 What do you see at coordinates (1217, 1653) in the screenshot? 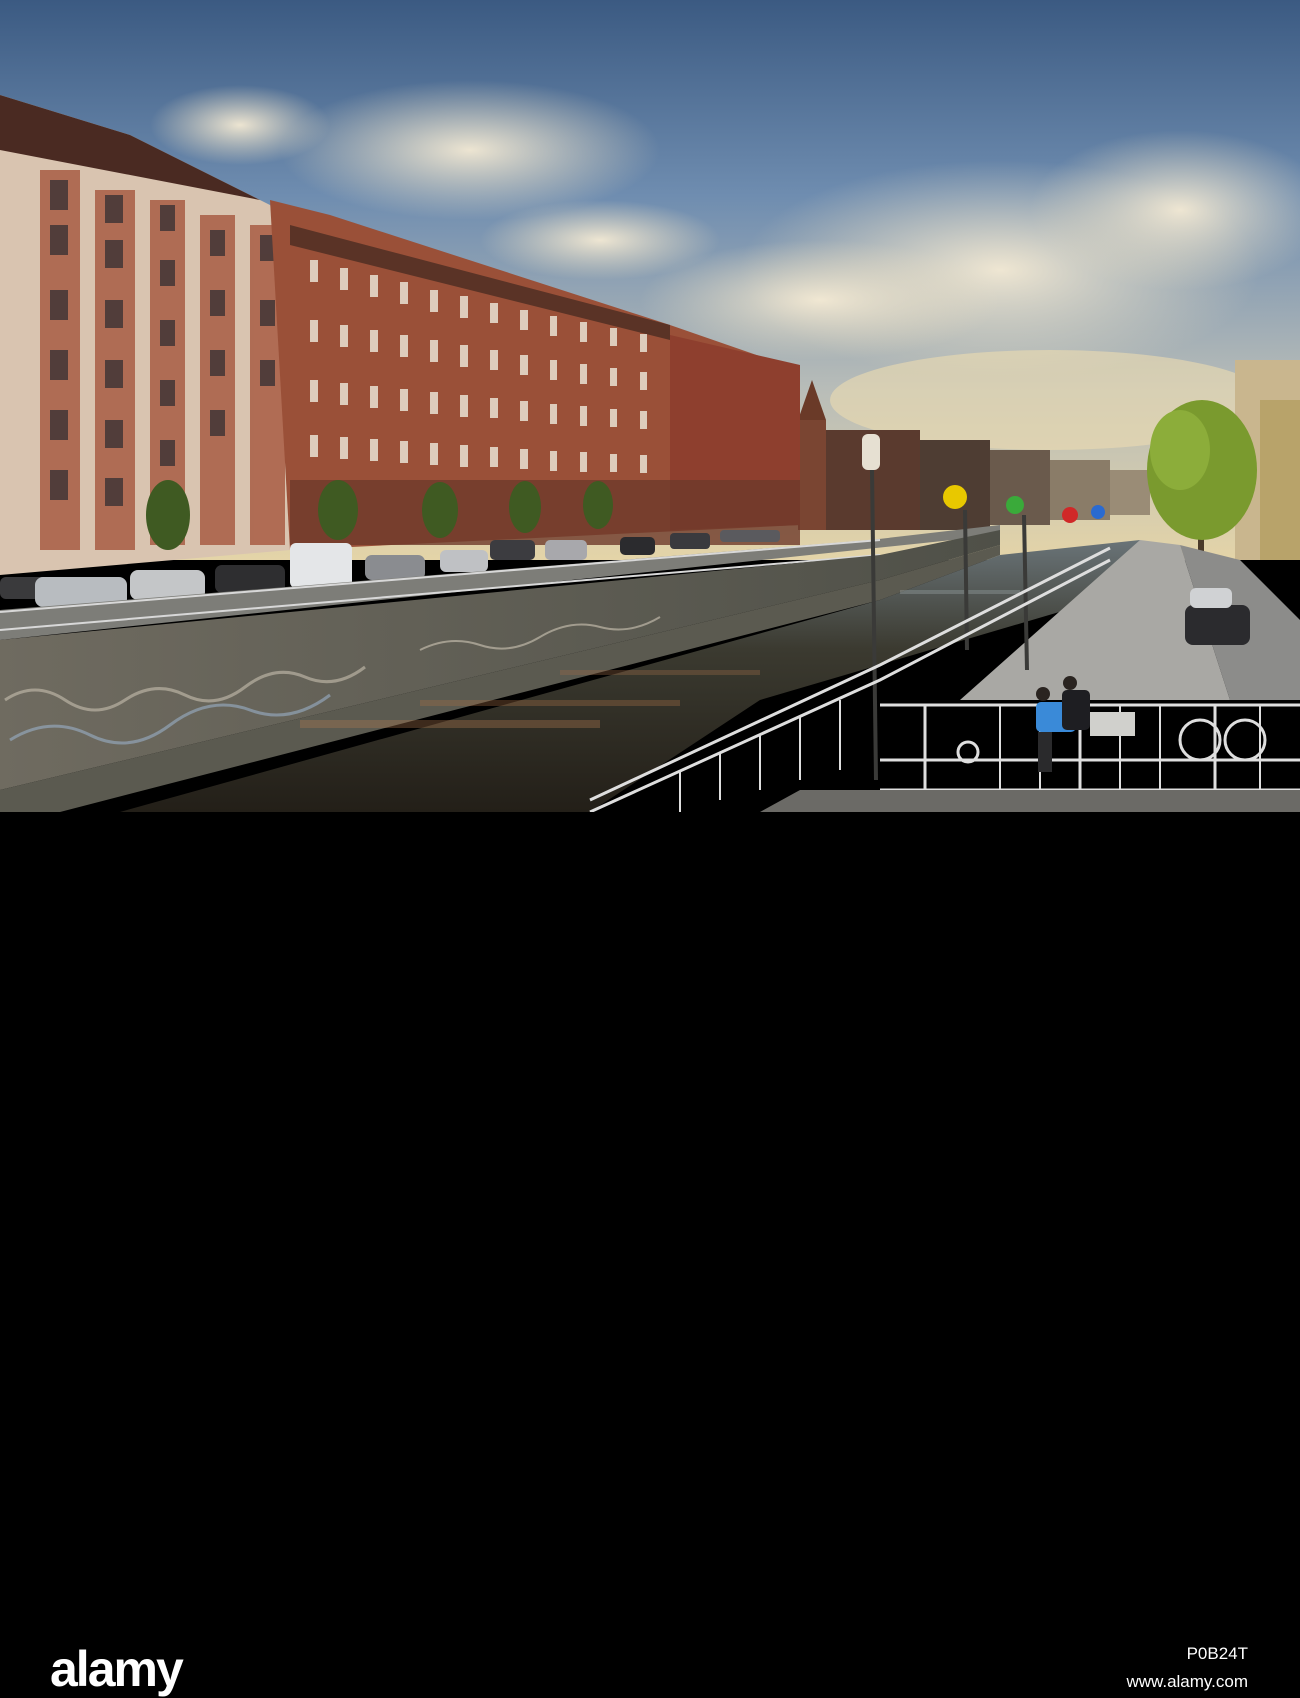
I see `image-id-label: P0B24T` at bounding box center [1217, 1653].